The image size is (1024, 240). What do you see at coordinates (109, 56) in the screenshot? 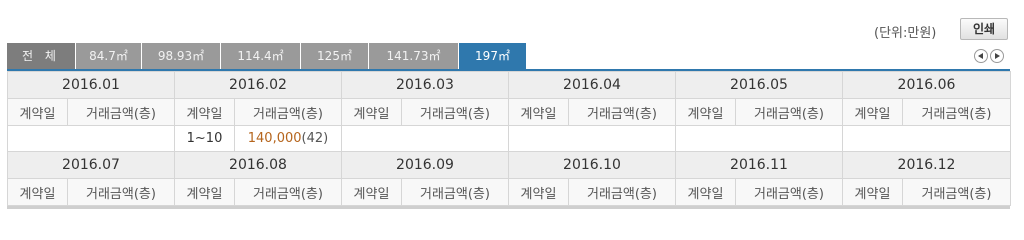
I see `tab-84-7: 84.7㎡` at bounding box center [109, 56].